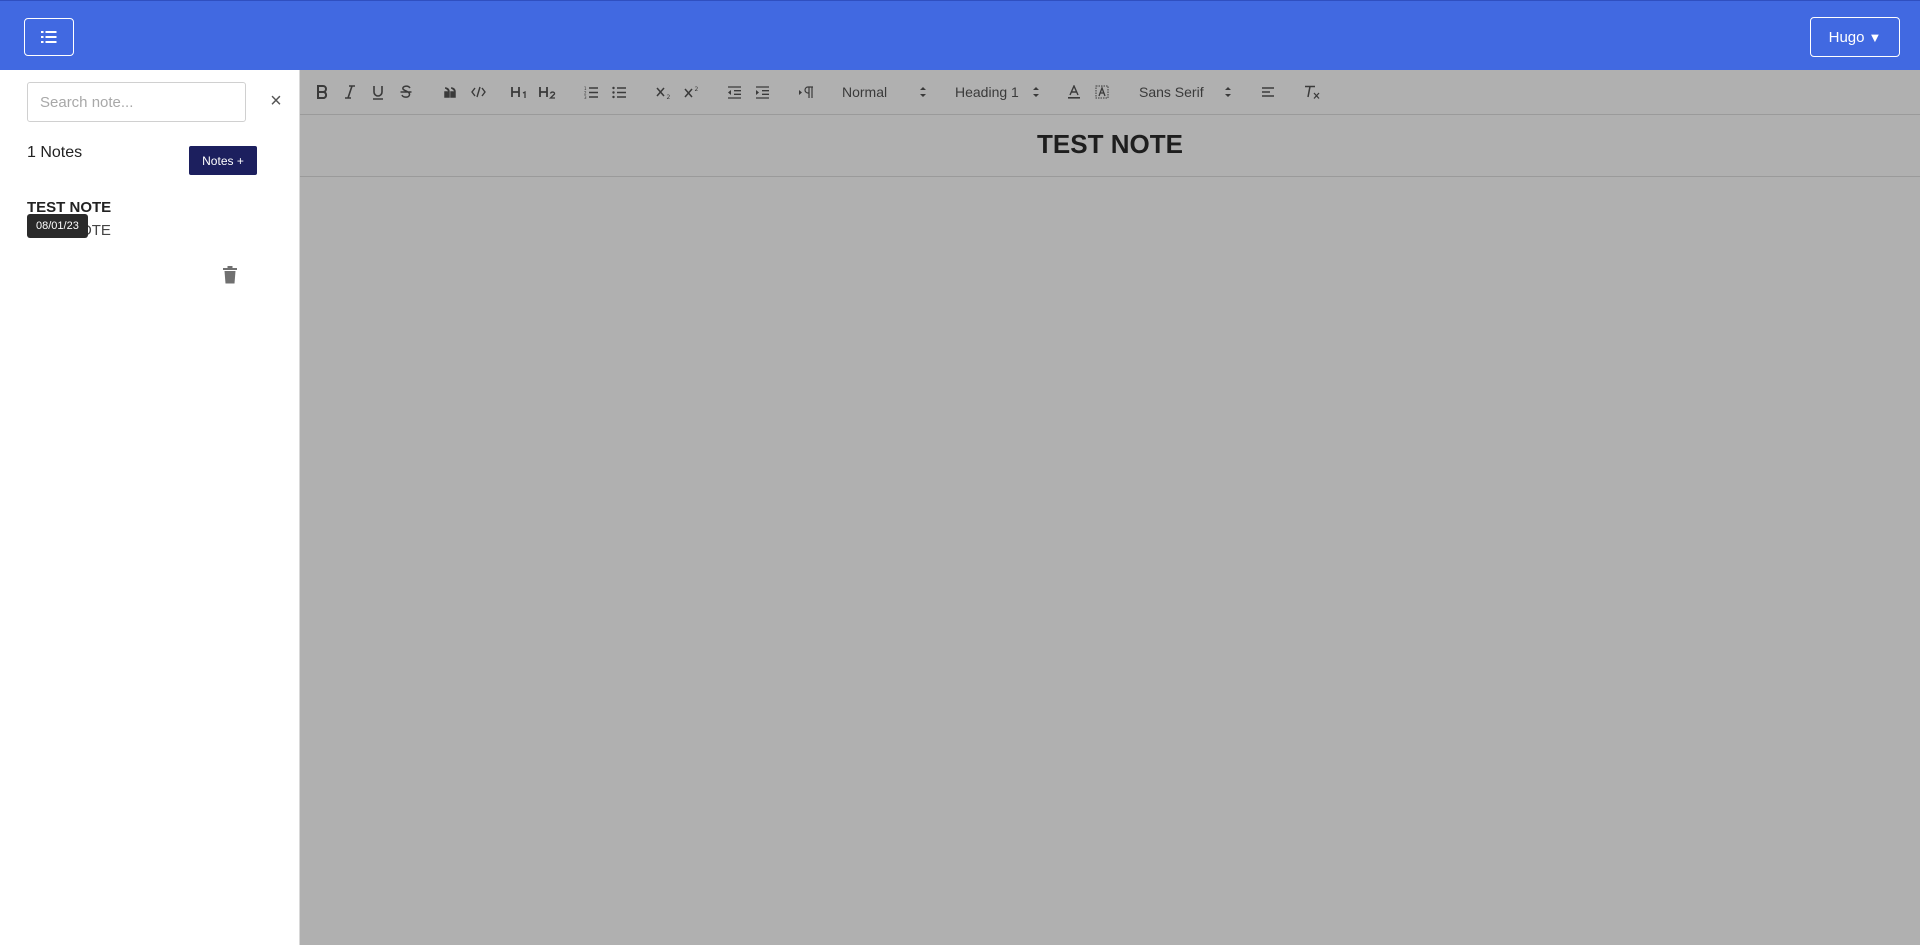 The image size is (1920, 945). What do you see at coordinates (57, 226) in the screenshot?
I see `note-date-badge: 08/01/23` at bounding box center [57, 226].